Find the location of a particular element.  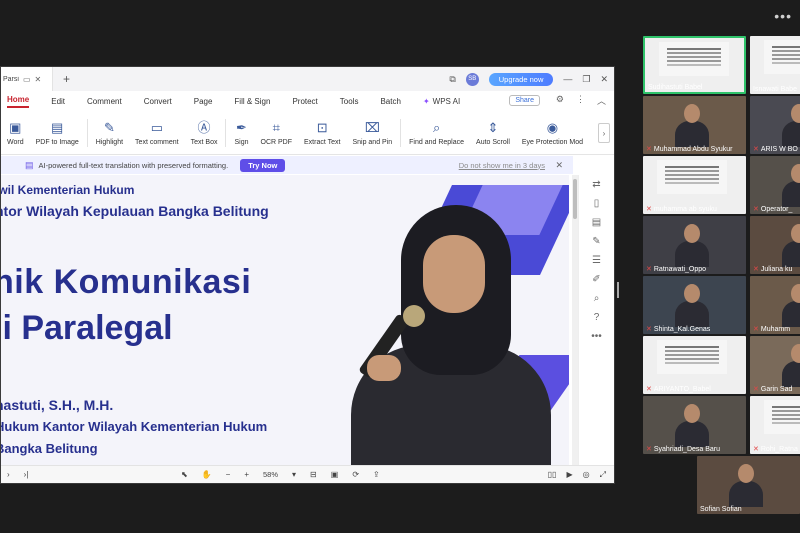

settings-icon: ⚙ is located at coordinates (560, 100).